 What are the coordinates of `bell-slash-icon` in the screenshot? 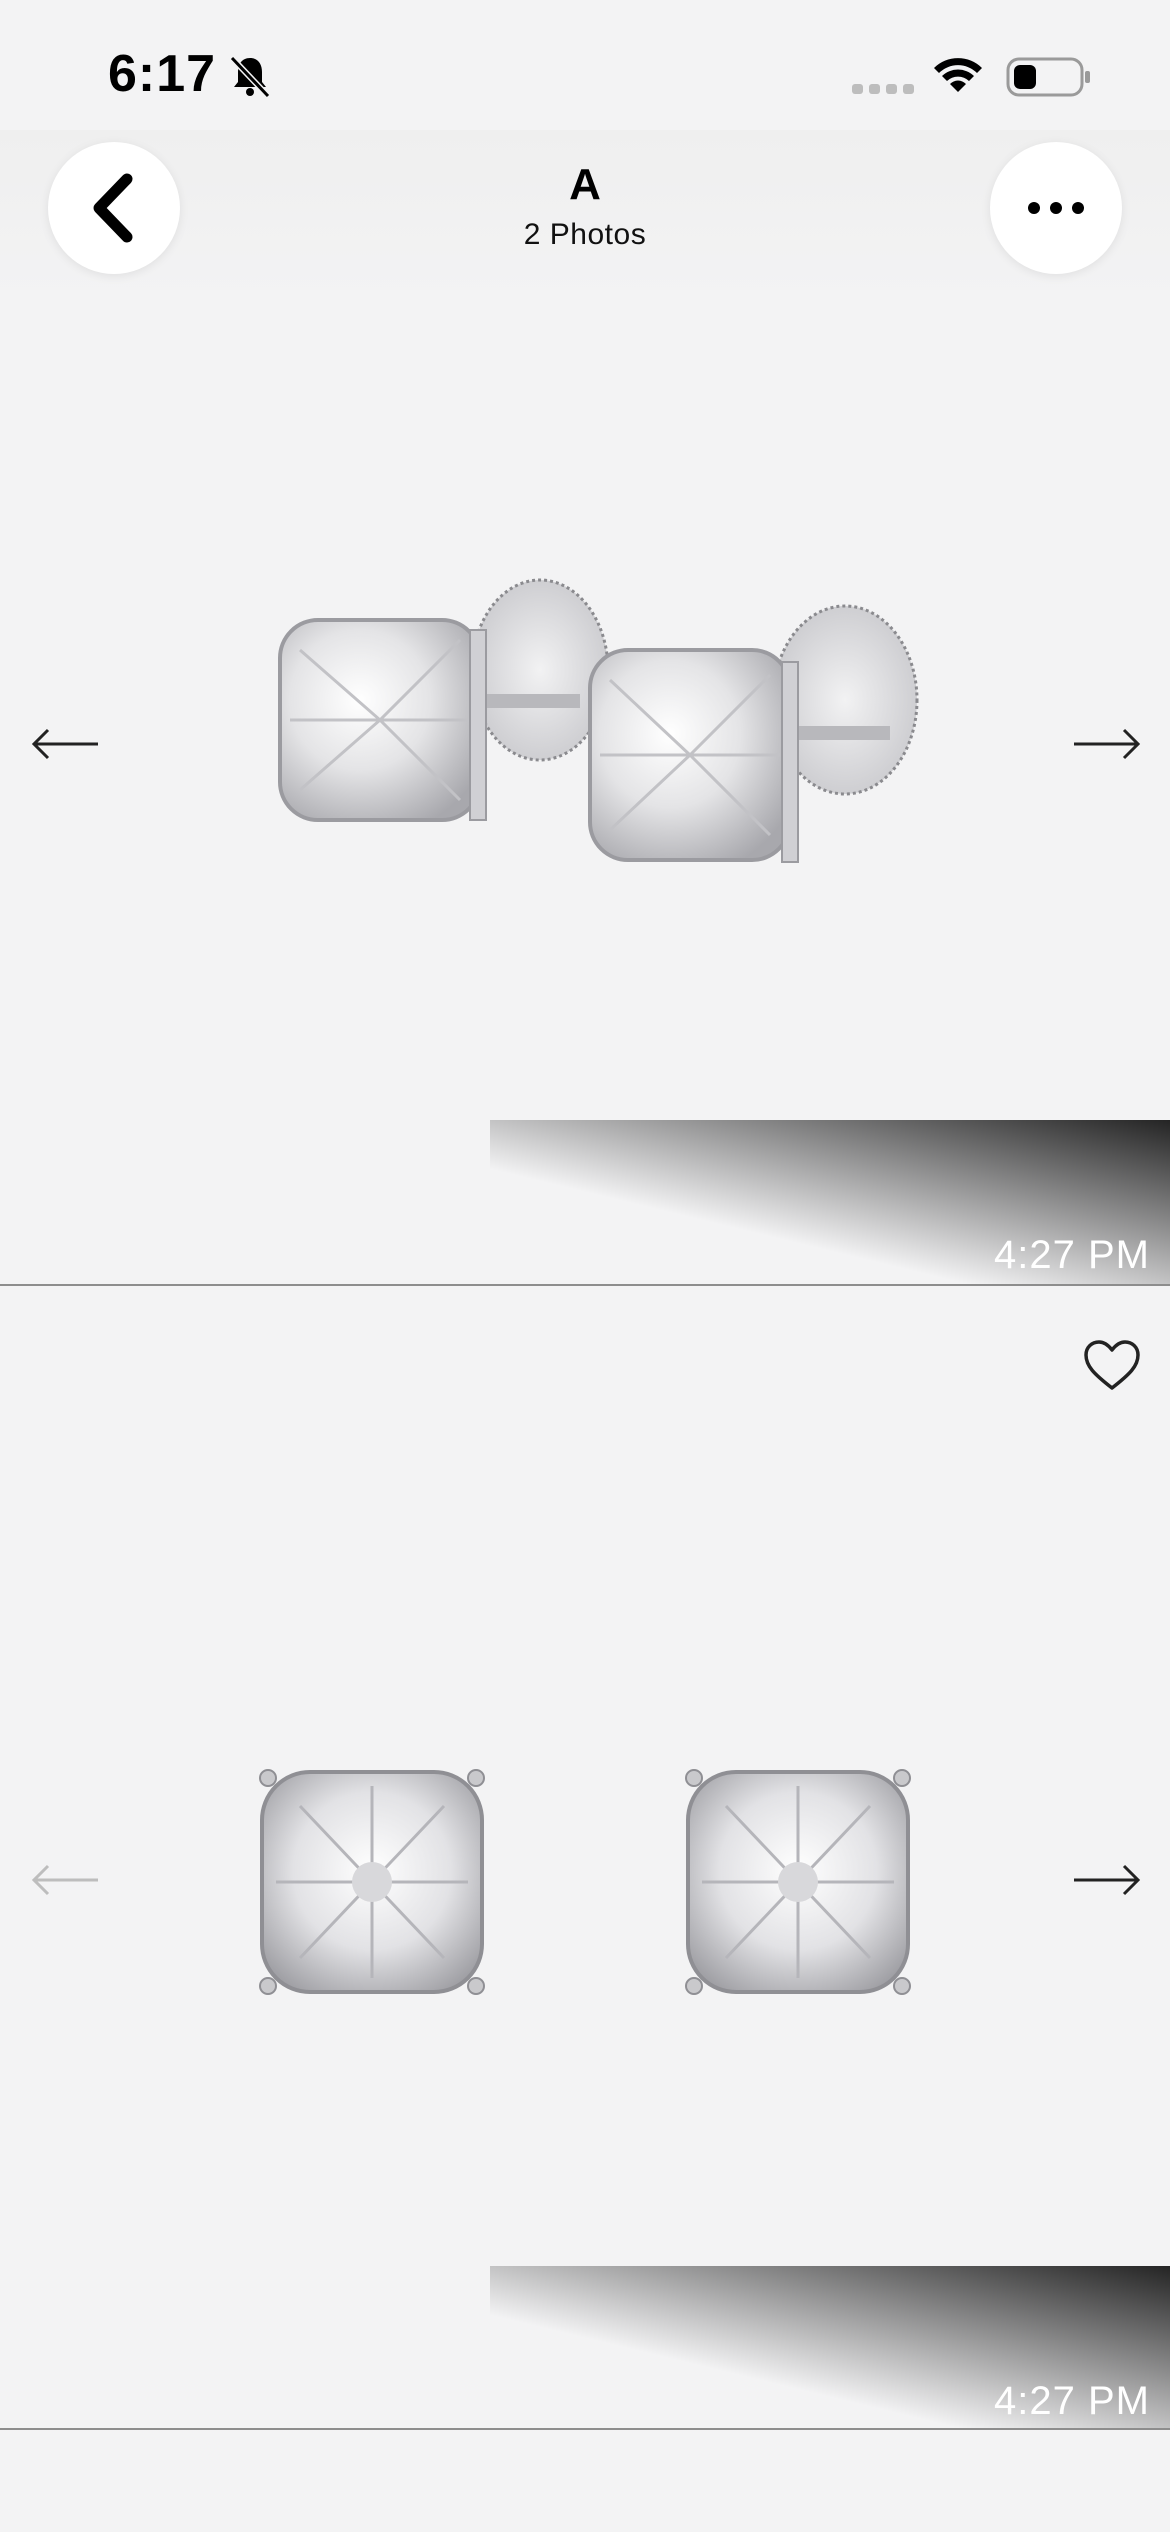 It's located at (250, 77).